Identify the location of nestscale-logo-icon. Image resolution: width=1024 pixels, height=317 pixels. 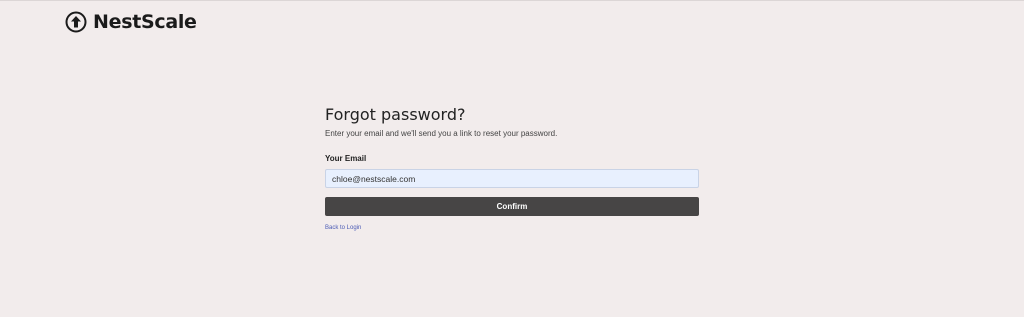
(76, 22).